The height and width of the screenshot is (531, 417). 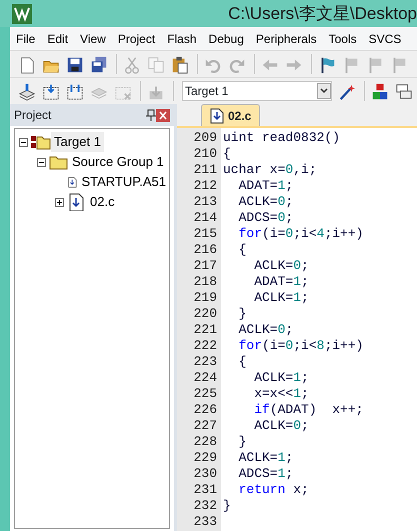 What do you see at coordinates (226, 39) in the screenshot?
I see `menu-item: Debug` at bounding box center [226, 39].